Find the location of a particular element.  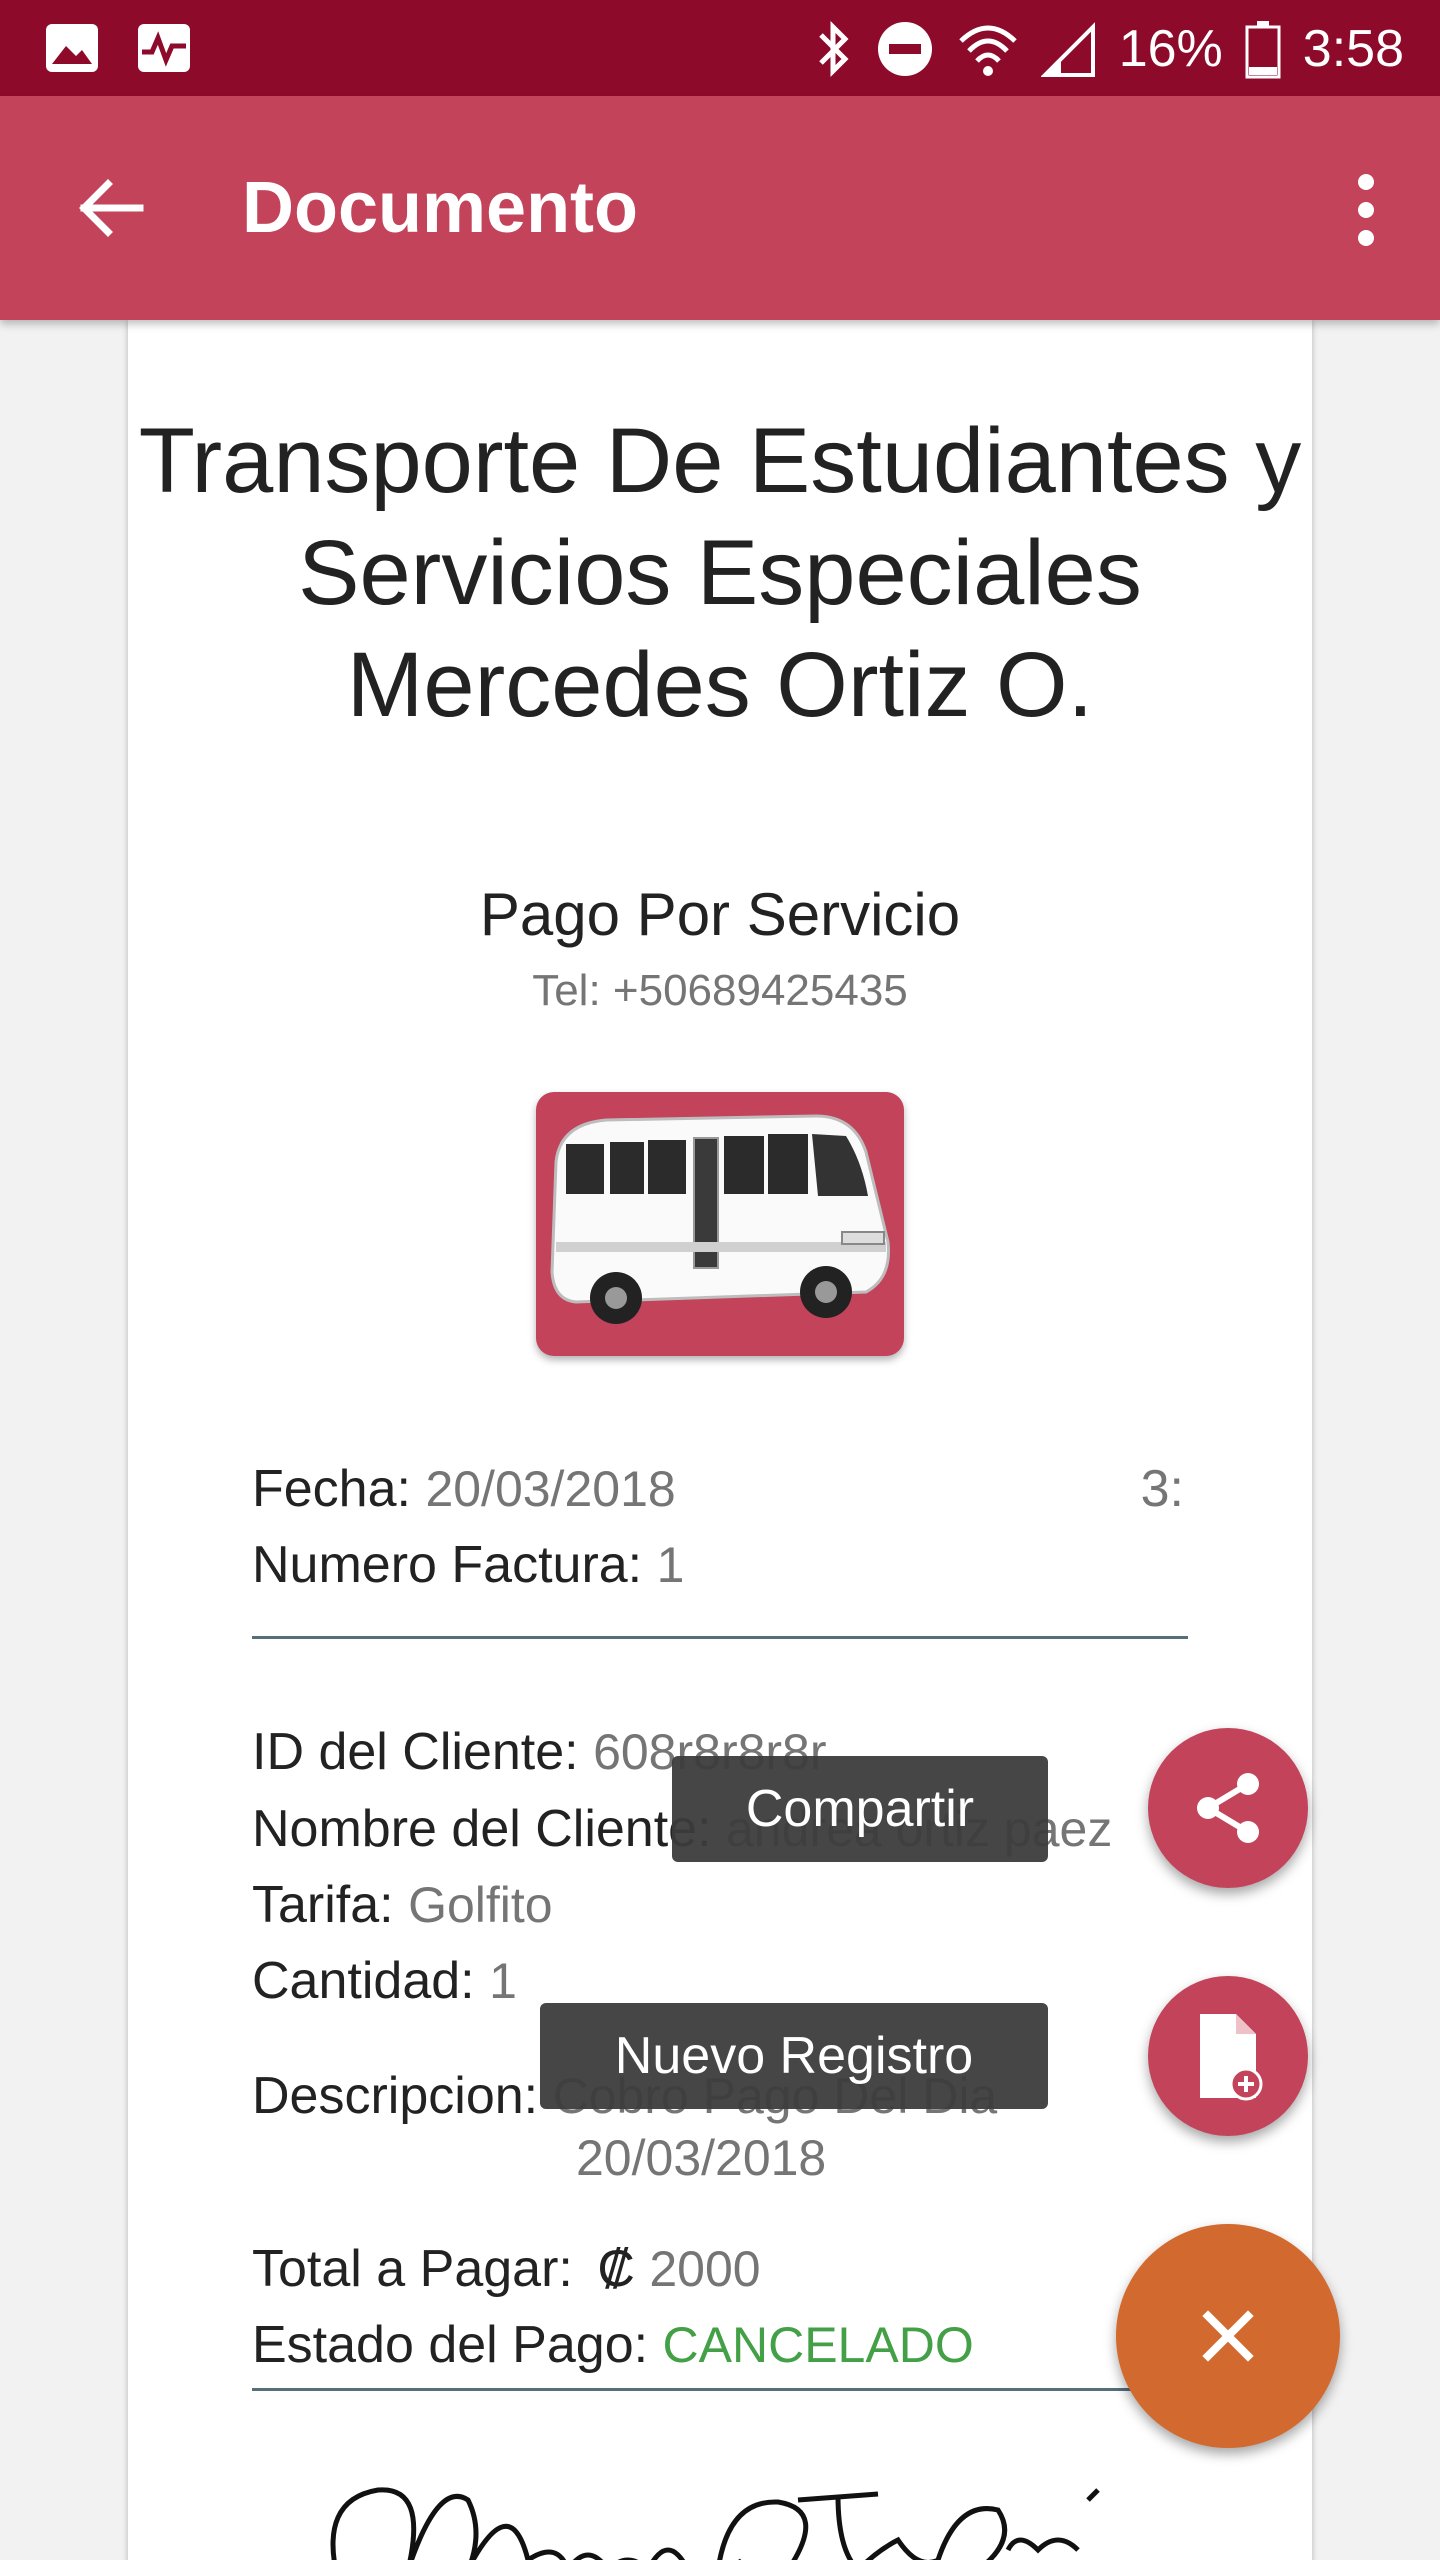

fecha-value: 20/03/2018 is located at coordinates (550, 1489).